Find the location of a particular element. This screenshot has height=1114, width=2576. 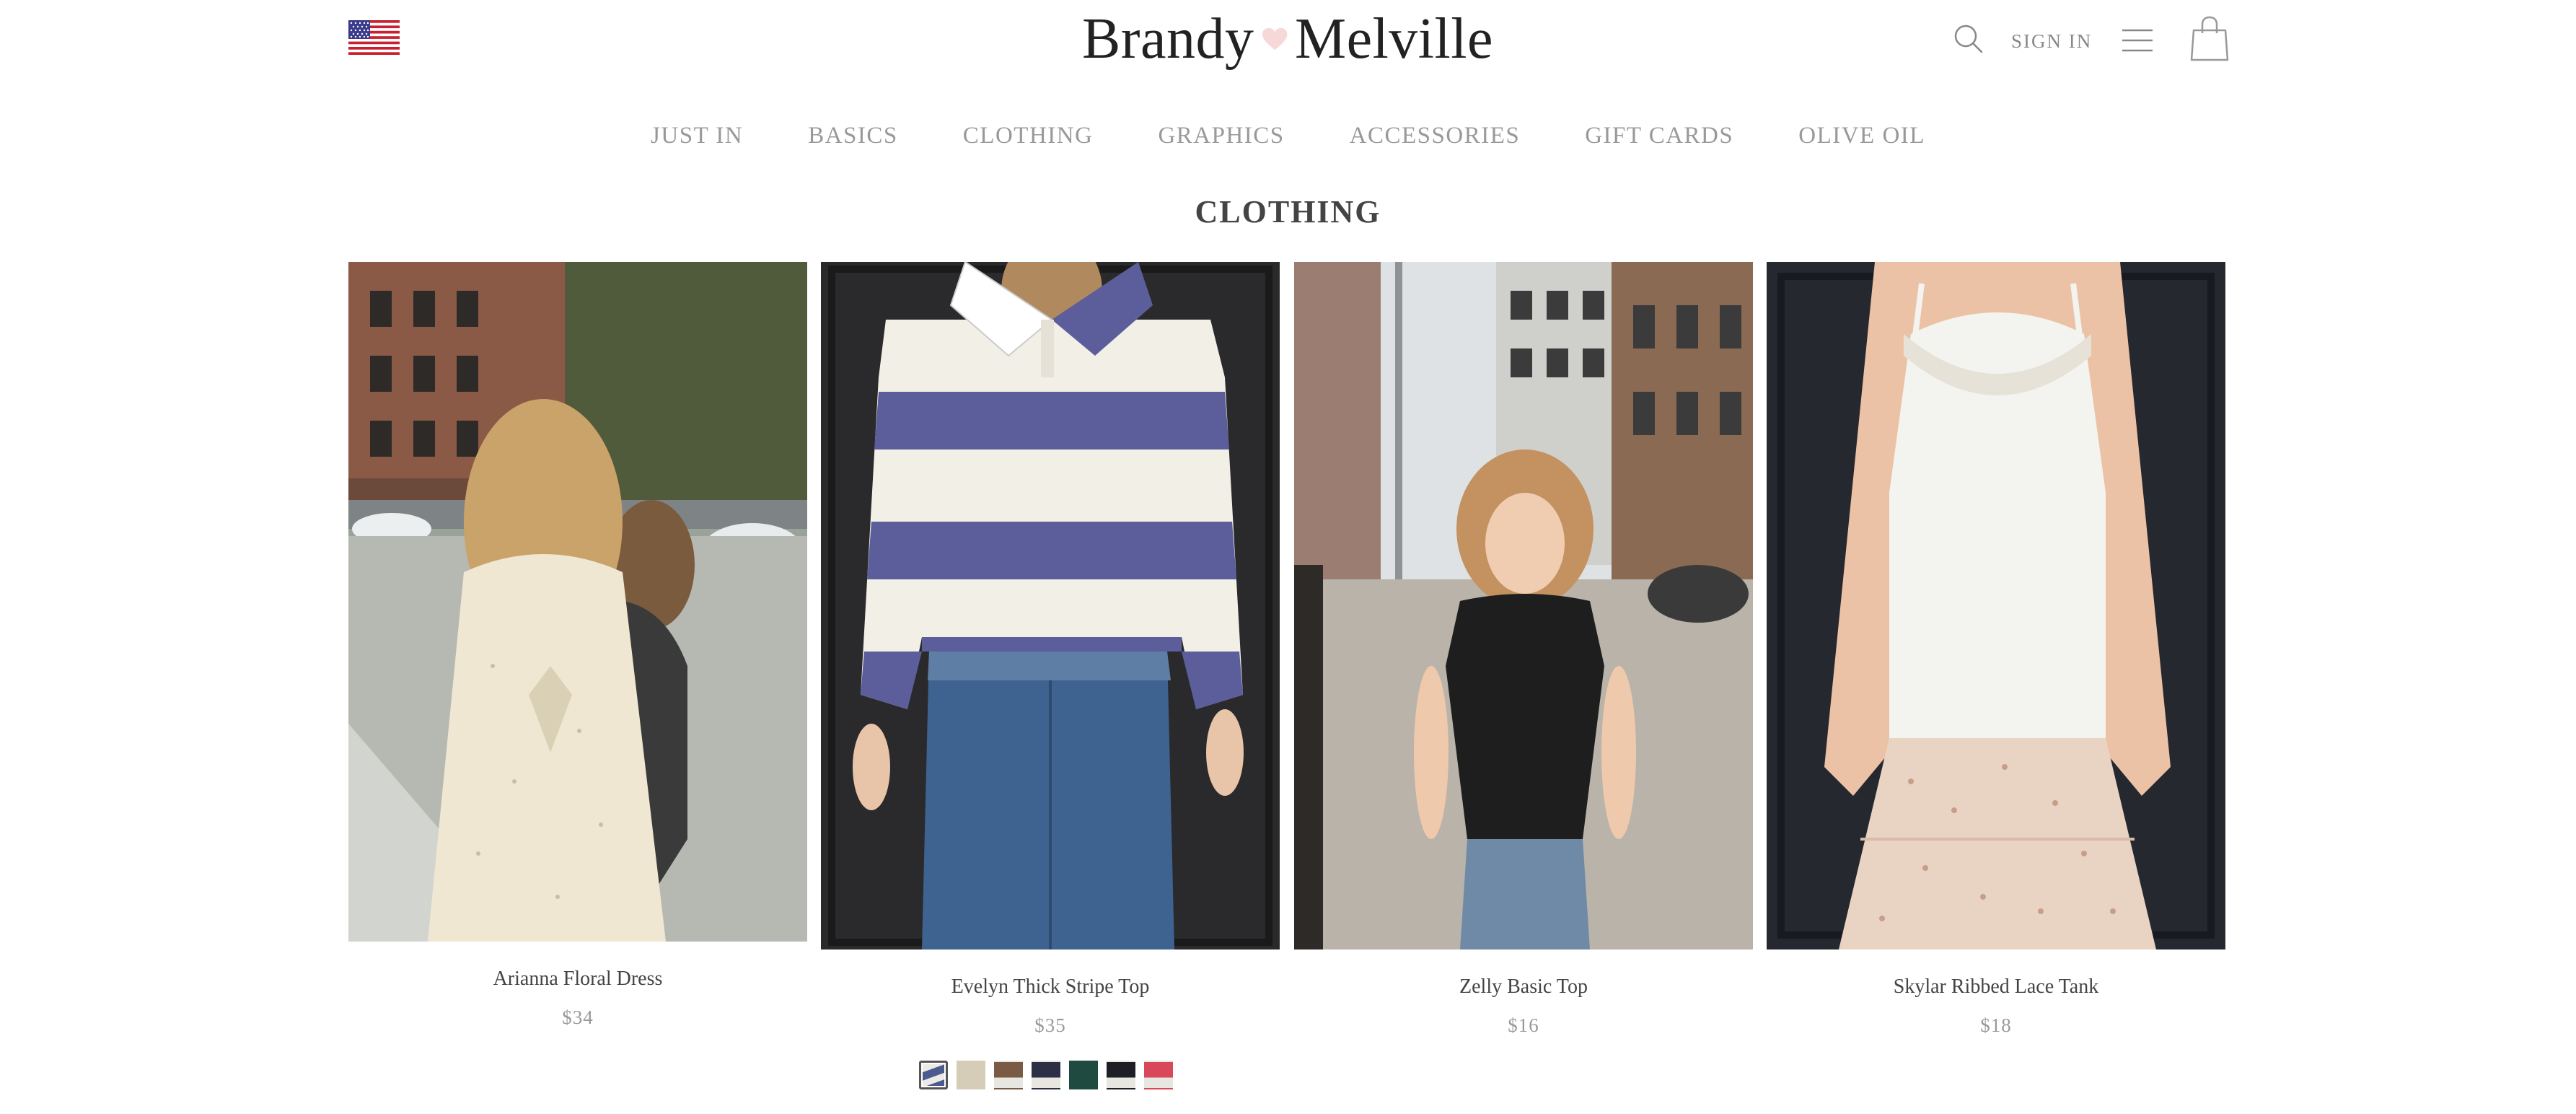

product-name: Arianna Floral Dress is located at coordinates (577, 979).